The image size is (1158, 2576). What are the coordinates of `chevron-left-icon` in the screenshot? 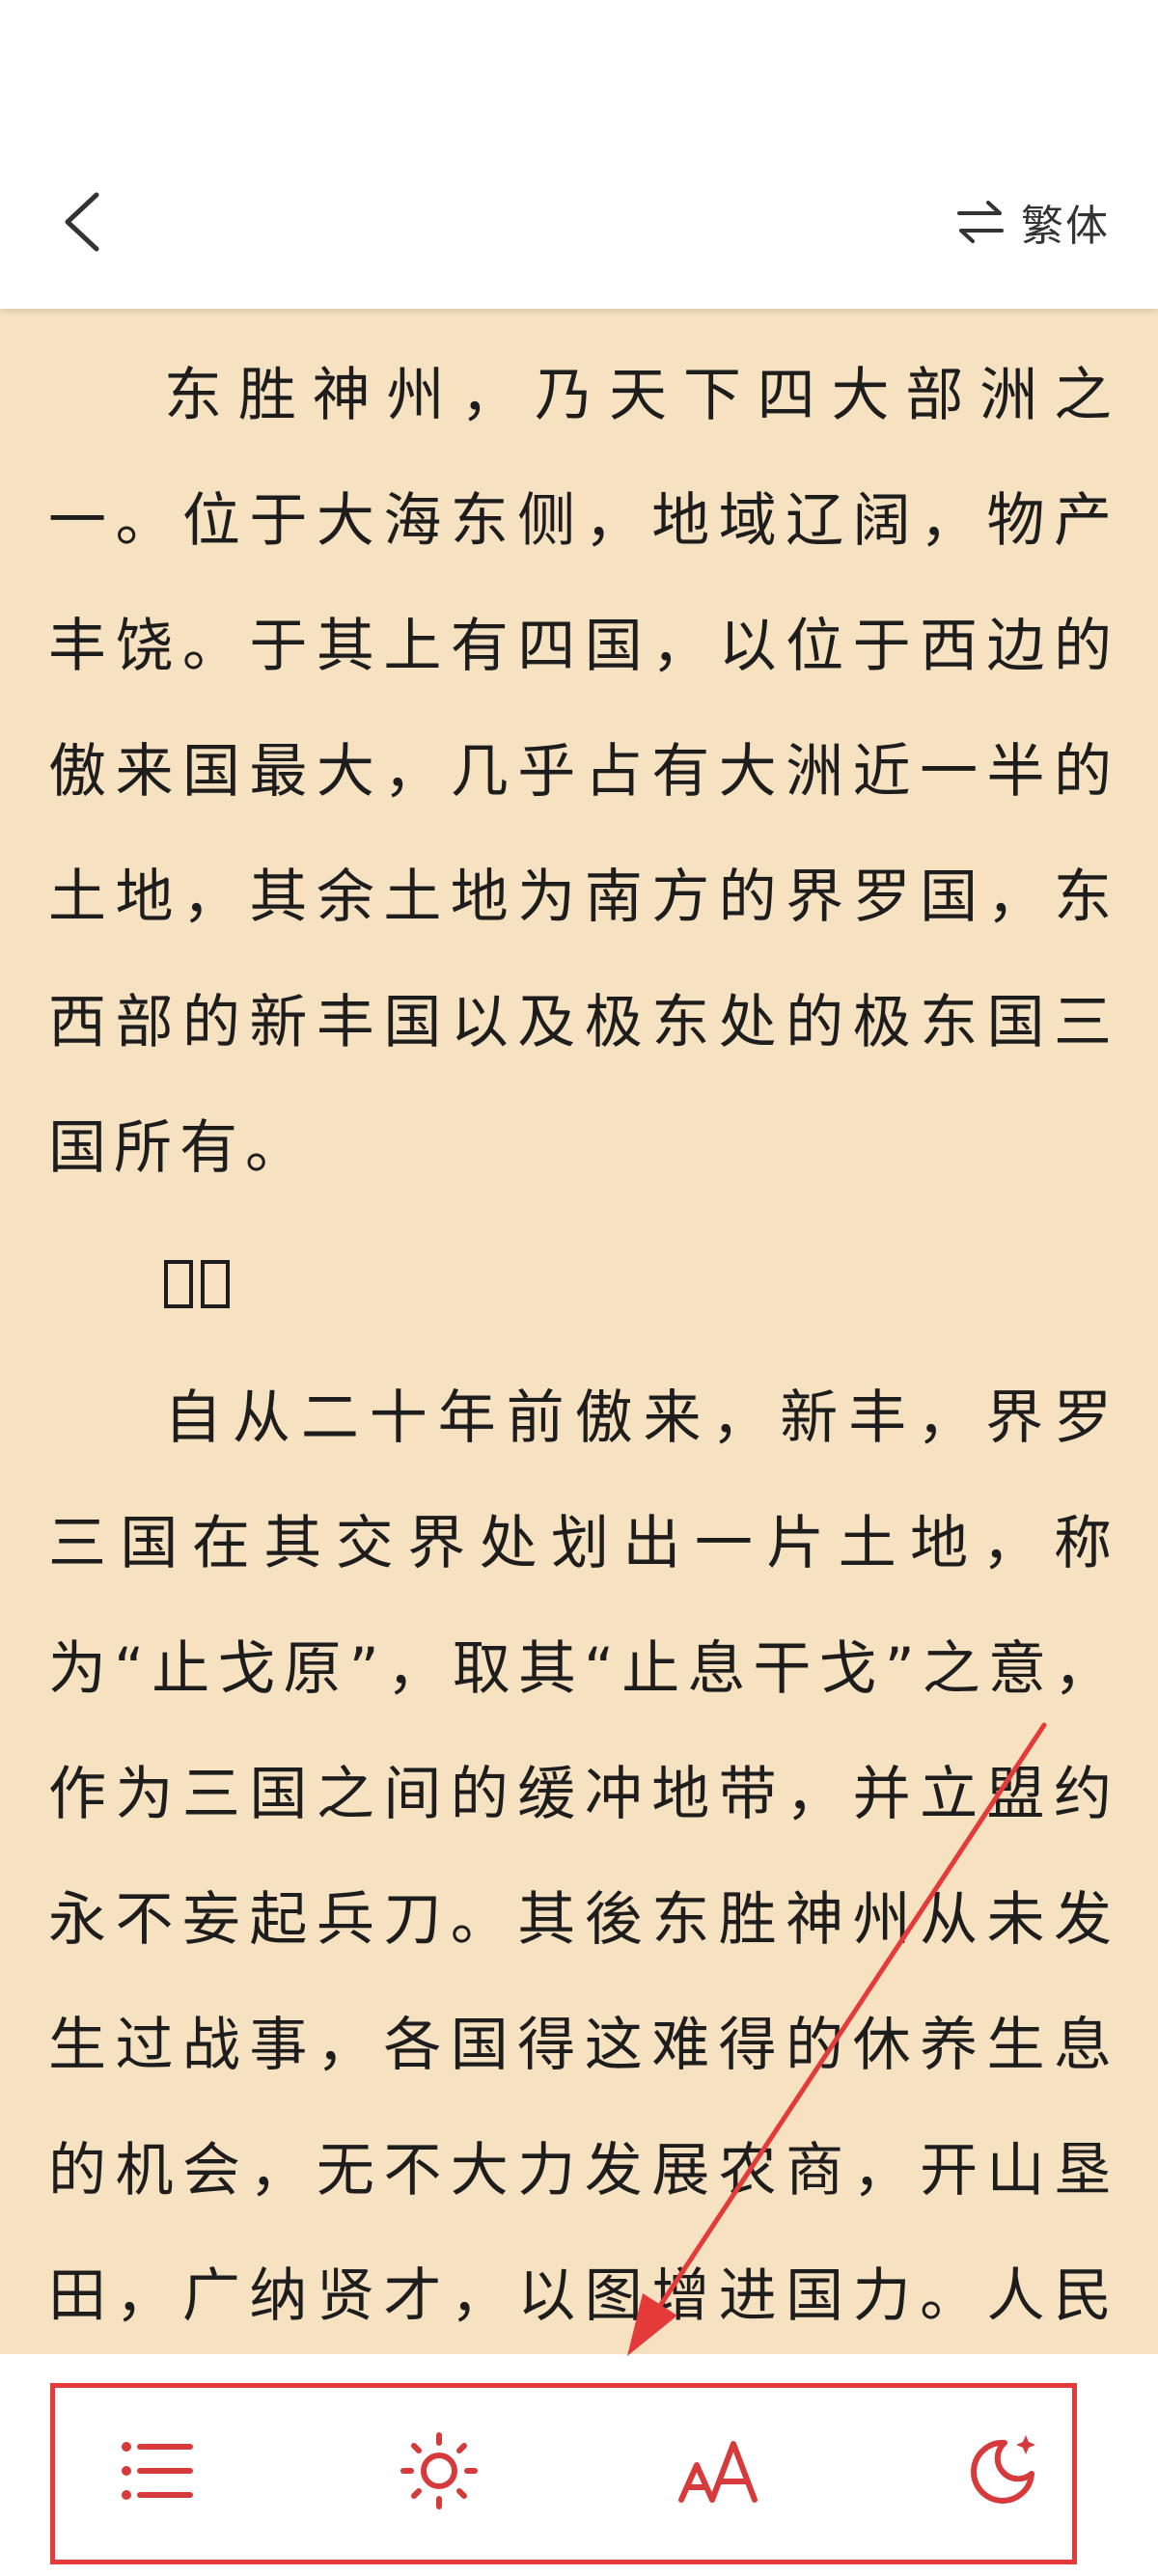 It's located at (82, 222).